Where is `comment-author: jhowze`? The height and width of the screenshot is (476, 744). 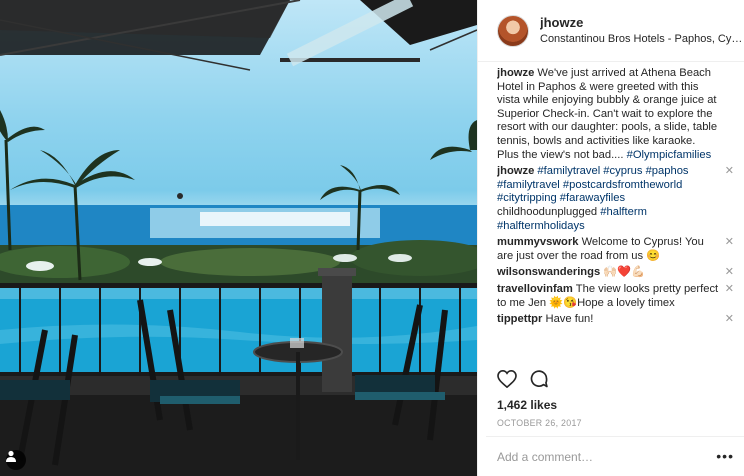 comment-author: jhowze is located at coordinates (515, 171).